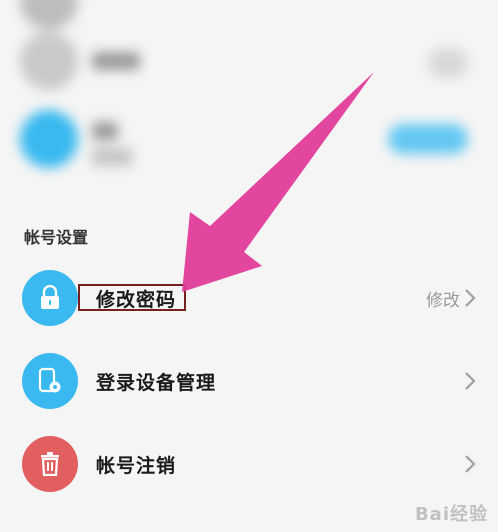 The height and width of the screenshot is (532, 498). I want to click on lock-icon, so click(50, 297).